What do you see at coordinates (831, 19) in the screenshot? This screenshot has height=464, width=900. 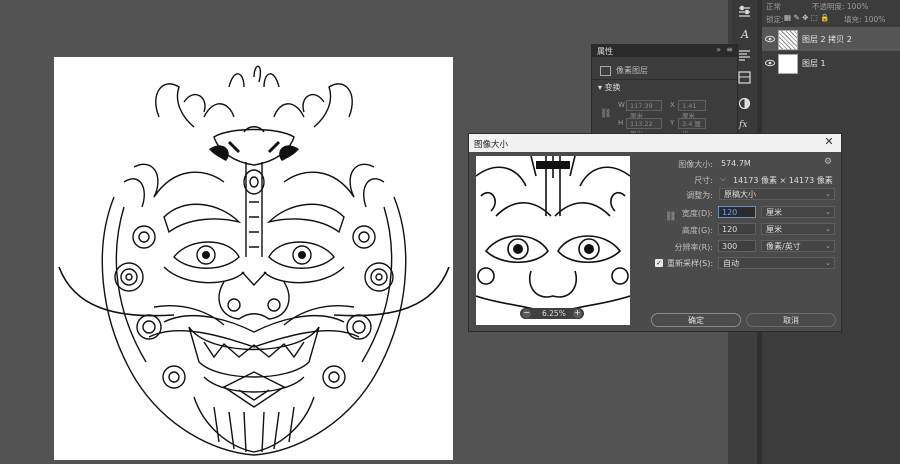 I see `lock-row: 锁定: ▦ ✎ ✥ ⬚ 🔒 填充: 100%` at bounding box center [831, 19].